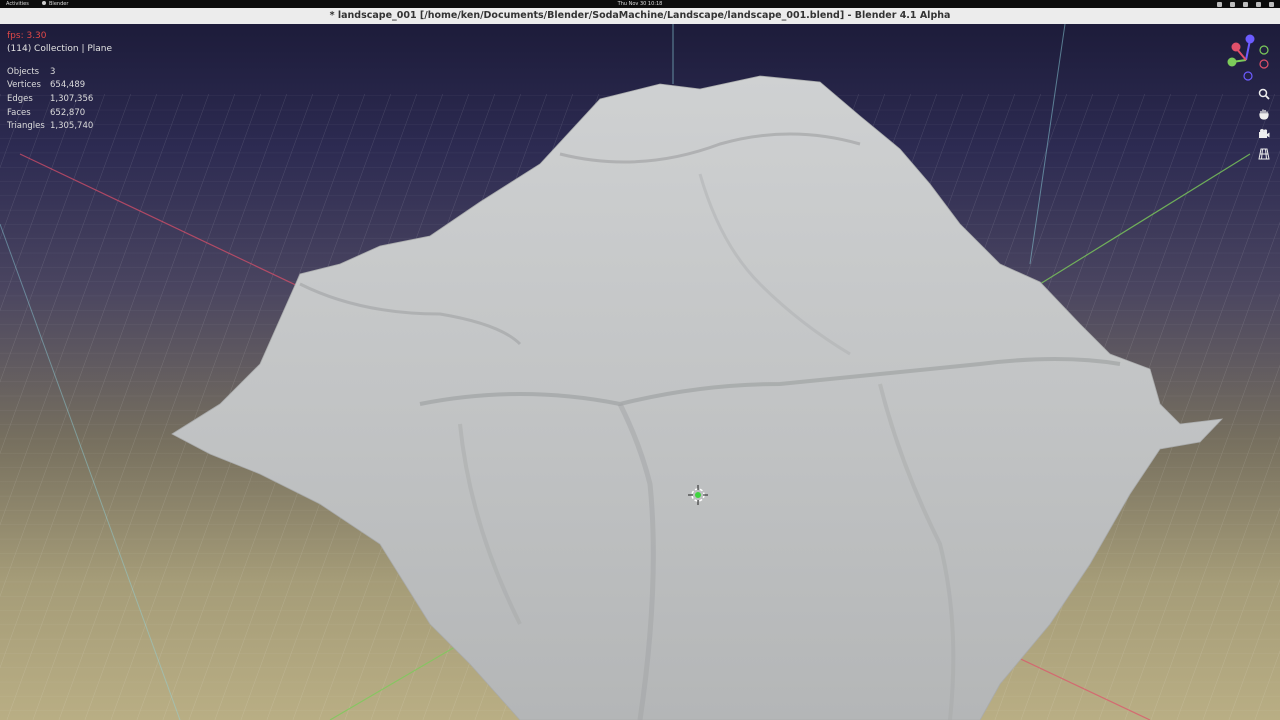 This screenshot has height=720, width=1280. I want to click on network-icon, so click(1245, 4).